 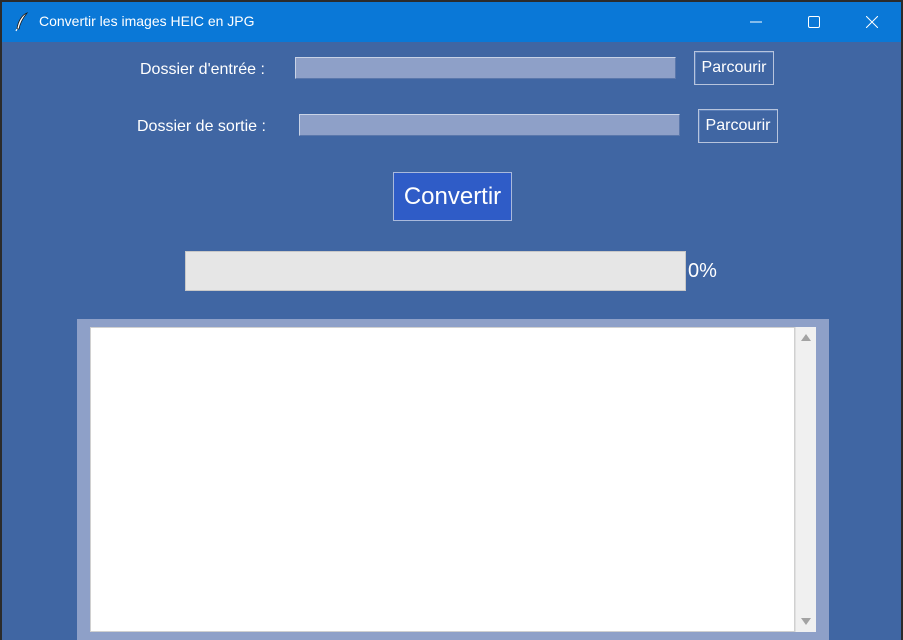 I want to click on close-button, so click(x=872, y=22).